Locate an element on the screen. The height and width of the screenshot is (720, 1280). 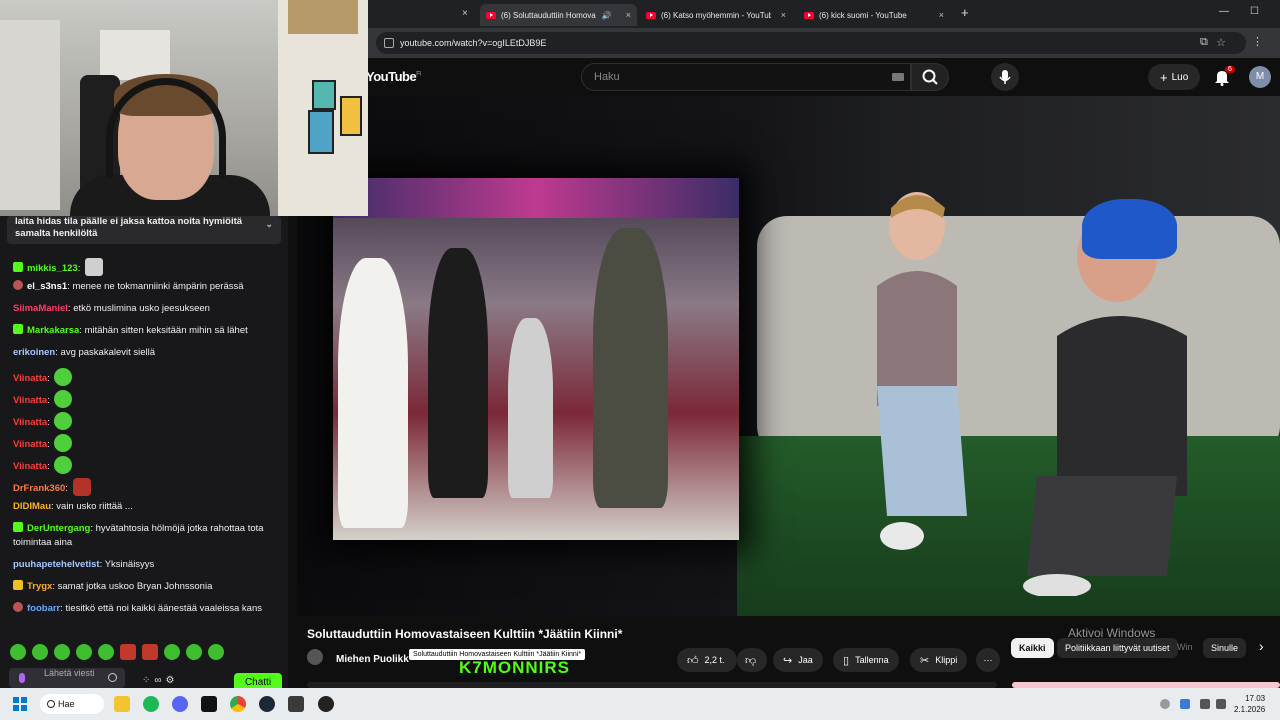
keyboard-icon is located at coordinates (898, 77).